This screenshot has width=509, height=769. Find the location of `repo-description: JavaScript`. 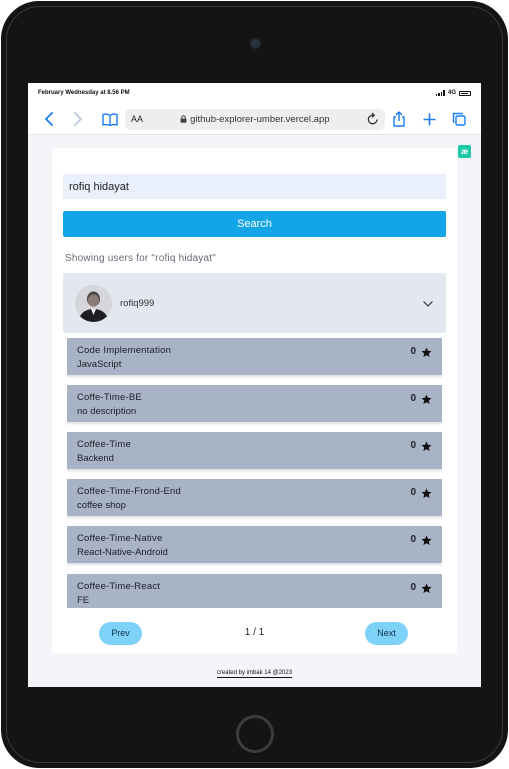

repo-description: JavaScript is located at coordinates (99, 364).